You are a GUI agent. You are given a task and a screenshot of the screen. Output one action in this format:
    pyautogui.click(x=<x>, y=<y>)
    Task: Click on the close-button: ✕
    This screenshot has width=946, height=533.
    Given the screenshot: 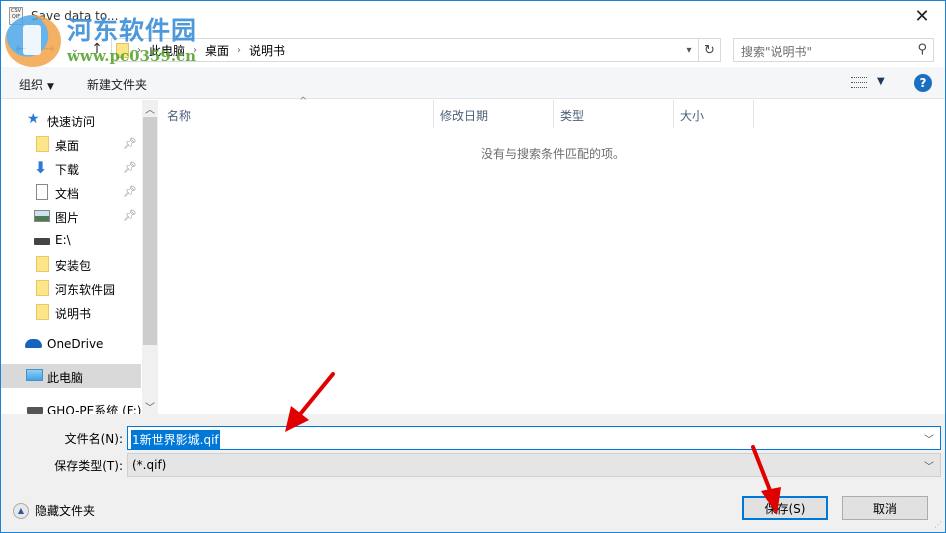 What is the action you would take?
    pyautogui.click(x=922, y=16)
    